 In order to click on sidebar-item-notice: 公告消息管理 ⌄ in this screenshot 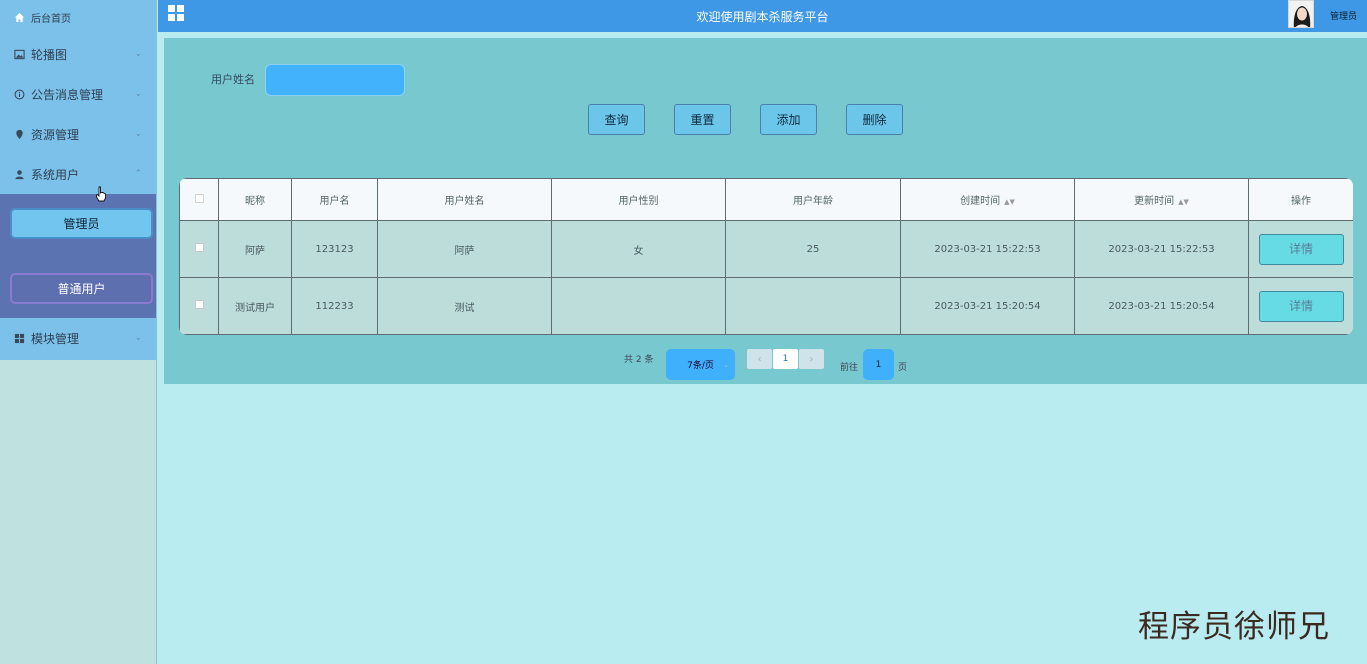, I will do `click(78, 94)`.